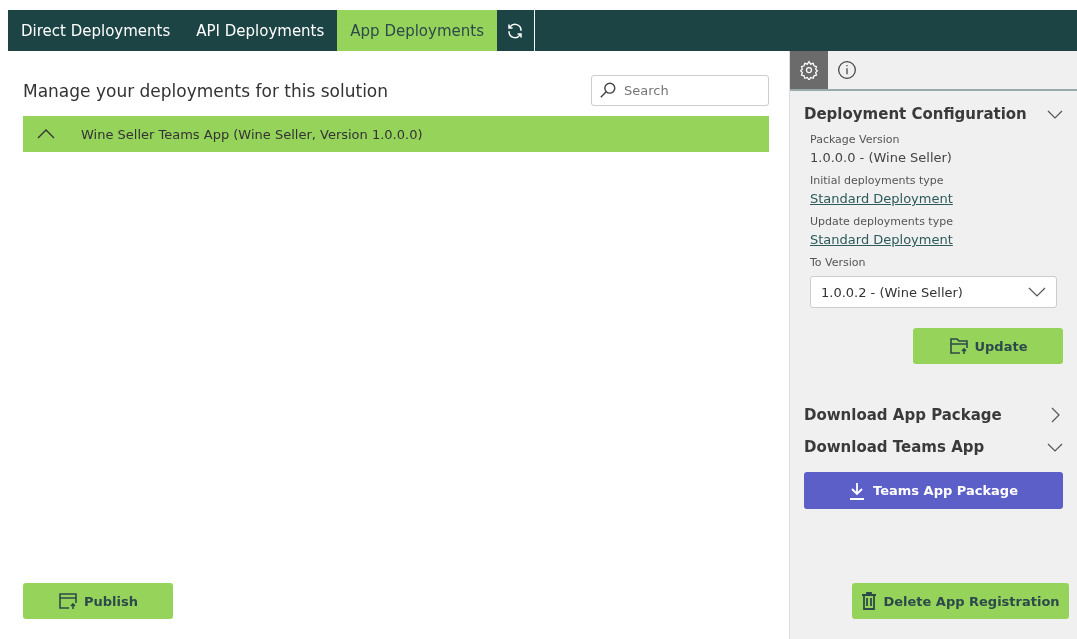 The height and width of the screenshot is (639, 1077). What do you see at coordinates (680, 90) in the screenshot?
I see `search-field: Search` at bounding box center [680, 90].